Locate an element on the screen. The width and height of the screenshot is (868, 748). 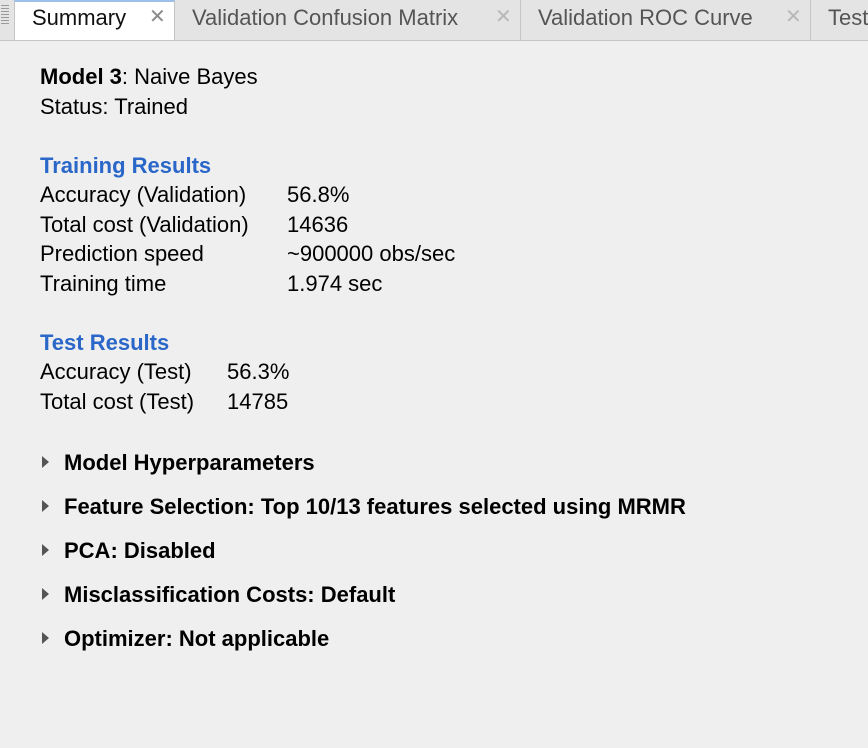
row-value: 56.3% is located at coordinates (258, 371).